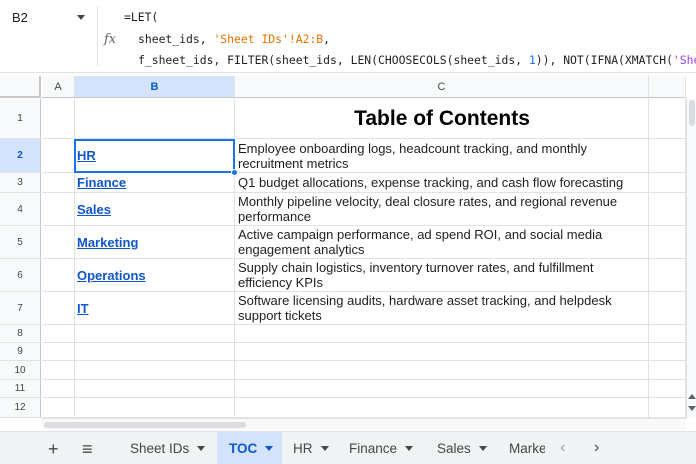 Image resolution: width=696 pixels, height=464 pixels. Describe the element at coordinates (20, 352) in the screenshot. I see `row-header-9: 9` at that location.